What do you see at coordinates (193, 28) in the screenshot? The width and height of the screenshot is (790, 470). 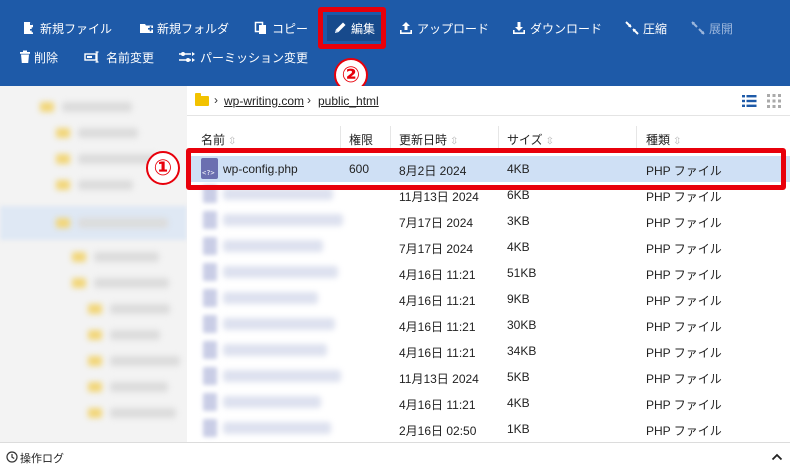 I see `new-folder-label: 新規フォルダ` at bounding box center [193, 28].